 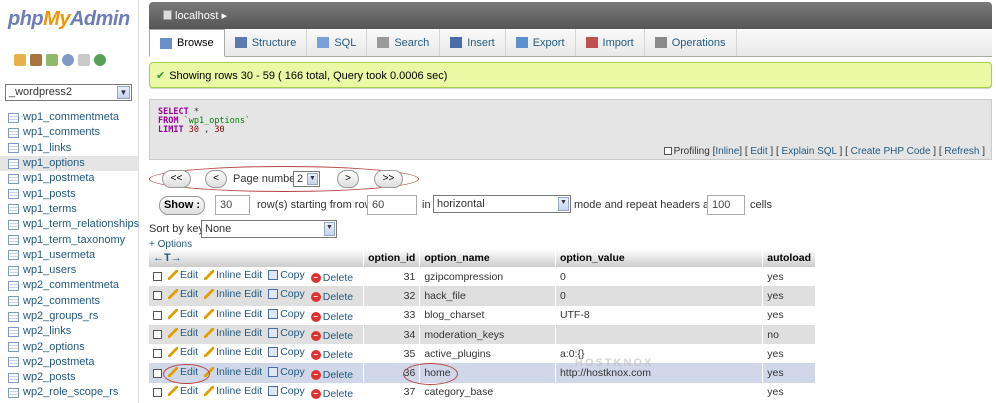 What do you see at coordinates (487, 277) in the screenshot?
I see `cell-option-name: gzipcompression` at bounding box center [487, 277].